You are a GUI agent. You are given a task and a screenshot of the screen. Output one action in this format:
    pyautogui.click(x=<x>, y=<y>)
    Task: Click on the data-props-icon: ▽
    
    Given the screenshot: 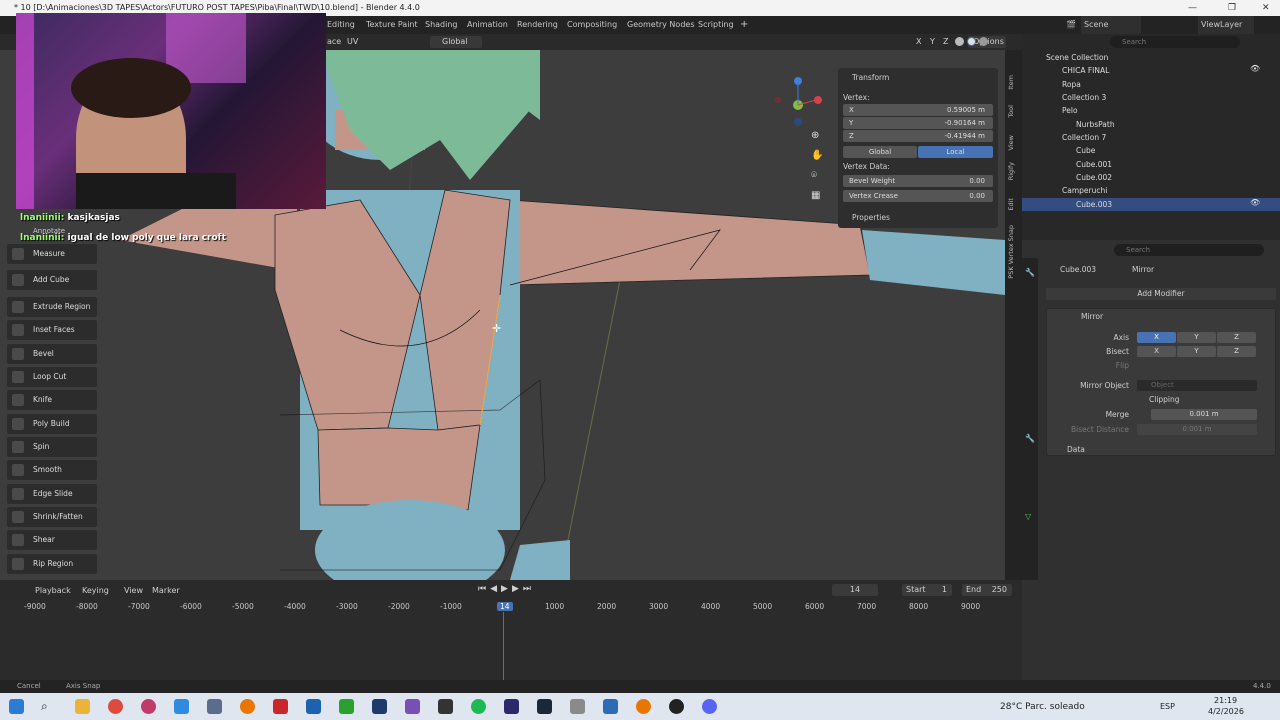 What is the action you would take?
    pyautogui.click(x=1028, y=516)
    